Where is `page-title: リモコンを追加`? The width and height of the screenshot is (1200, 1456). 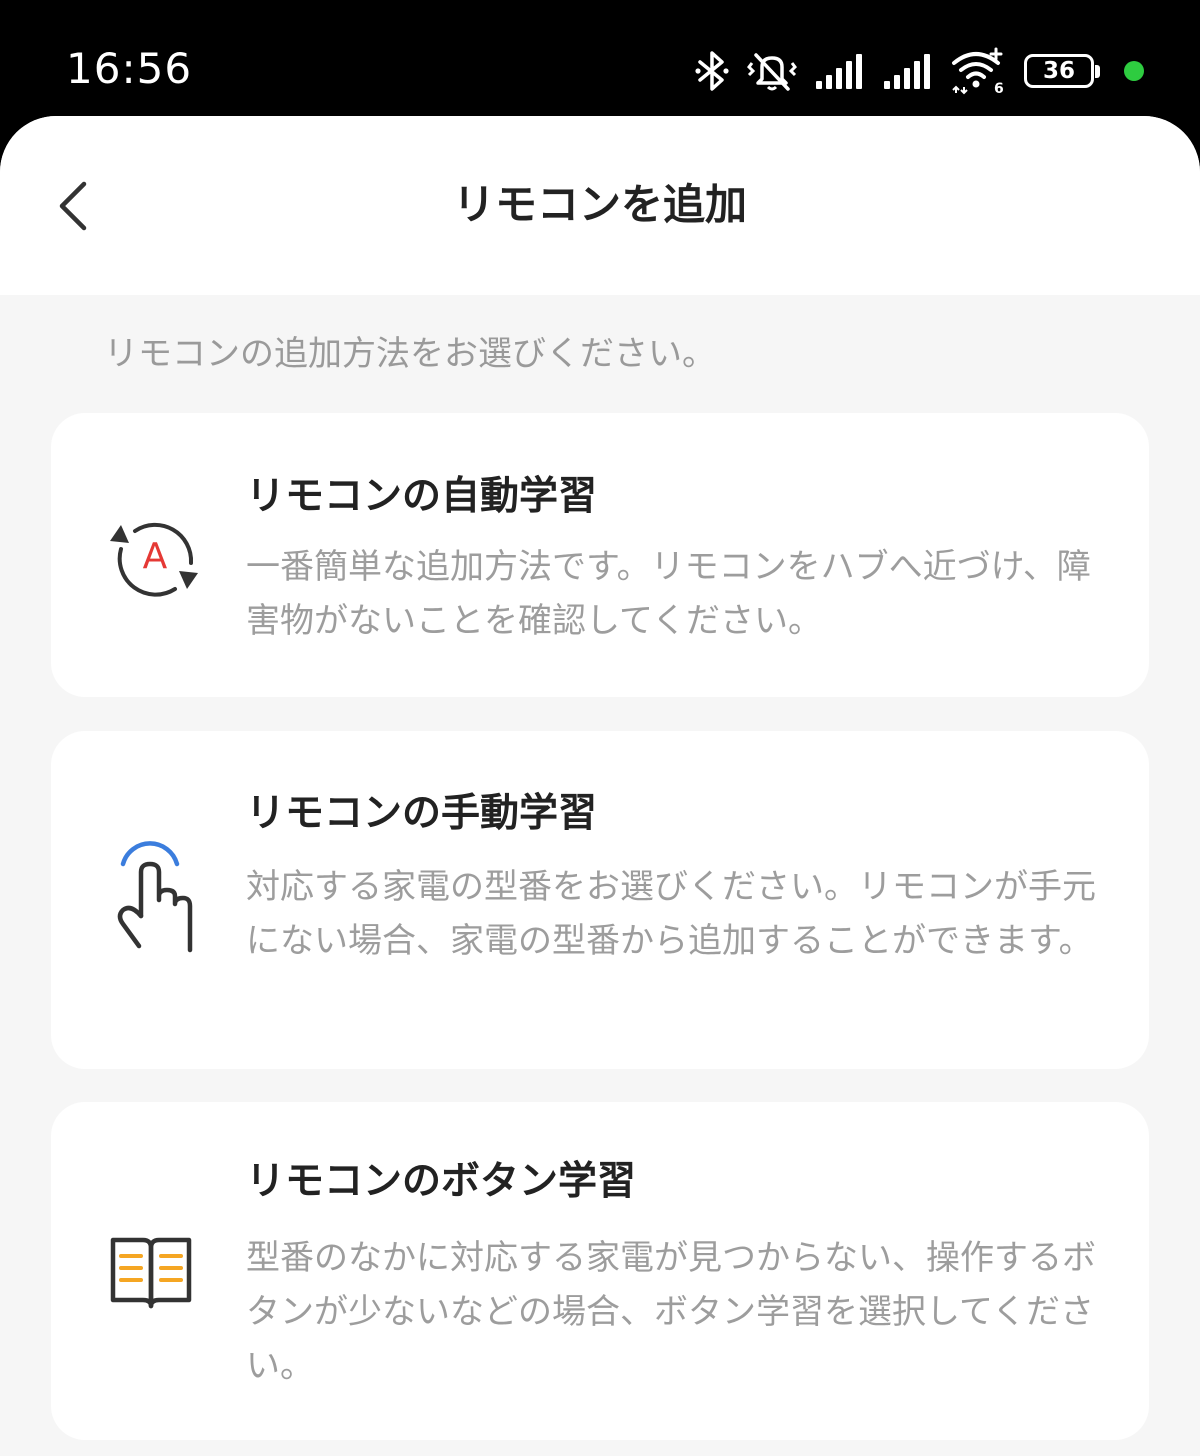 page-title: リモコンを追加 is located at coordinates (599, 204).